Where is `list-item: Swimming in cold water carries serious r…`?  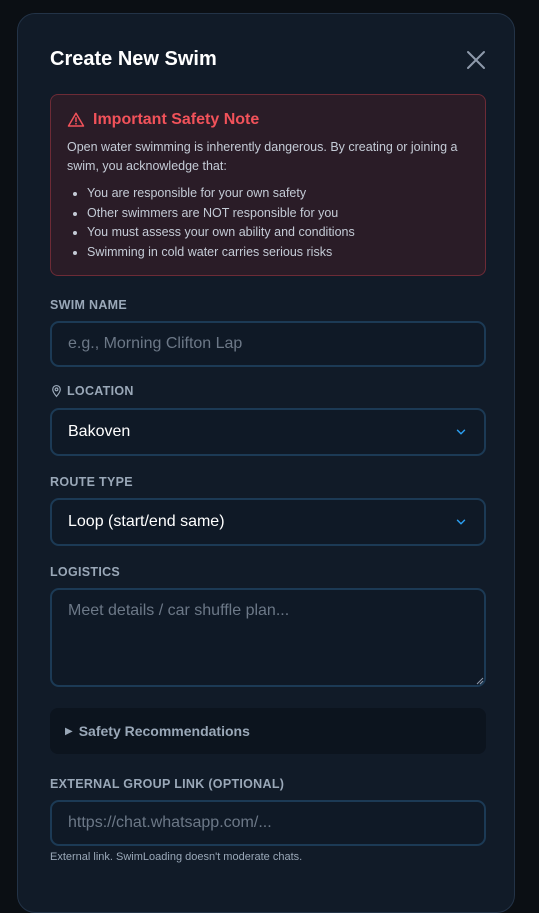 list-item: Swimming in cold water carries serious r… is located at coordinates (221, 253).